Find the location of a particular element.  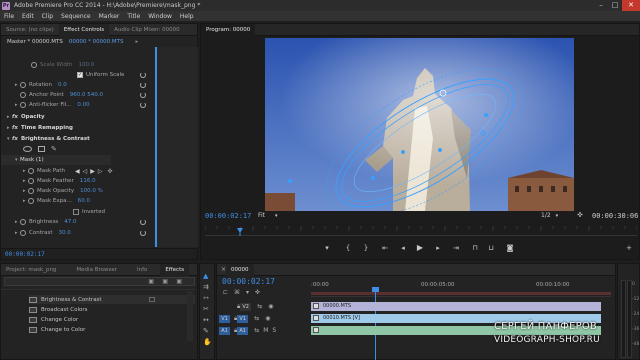

mark-in-icon: { is located at coordinates (348, 248).